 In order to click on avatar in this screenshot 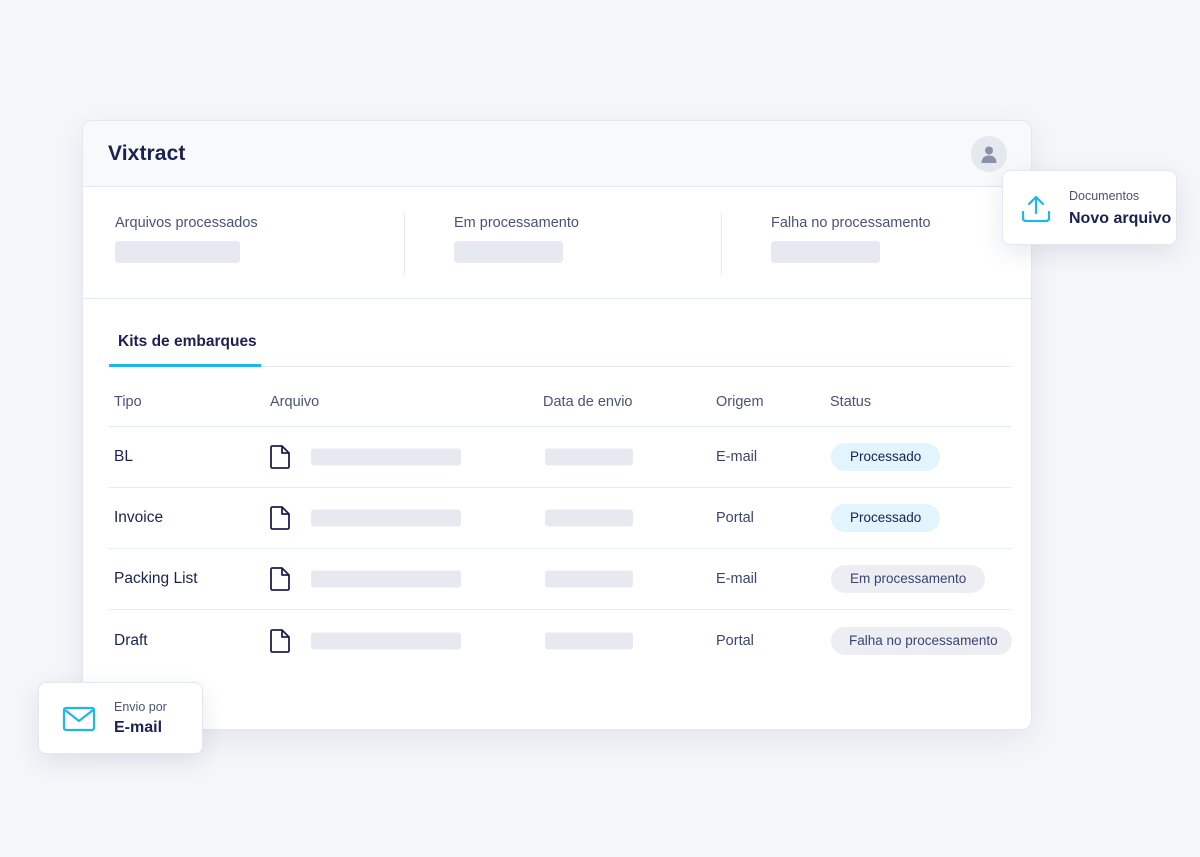, I will do `click(989, 153)`.